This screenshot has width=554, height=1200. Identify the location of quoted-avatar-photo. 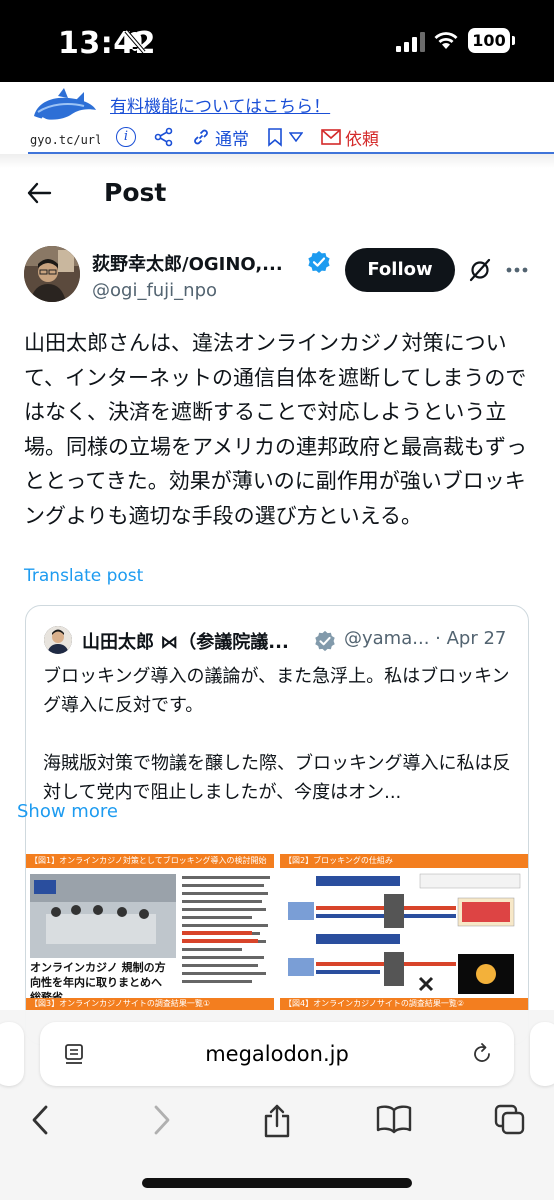
(58, 640).